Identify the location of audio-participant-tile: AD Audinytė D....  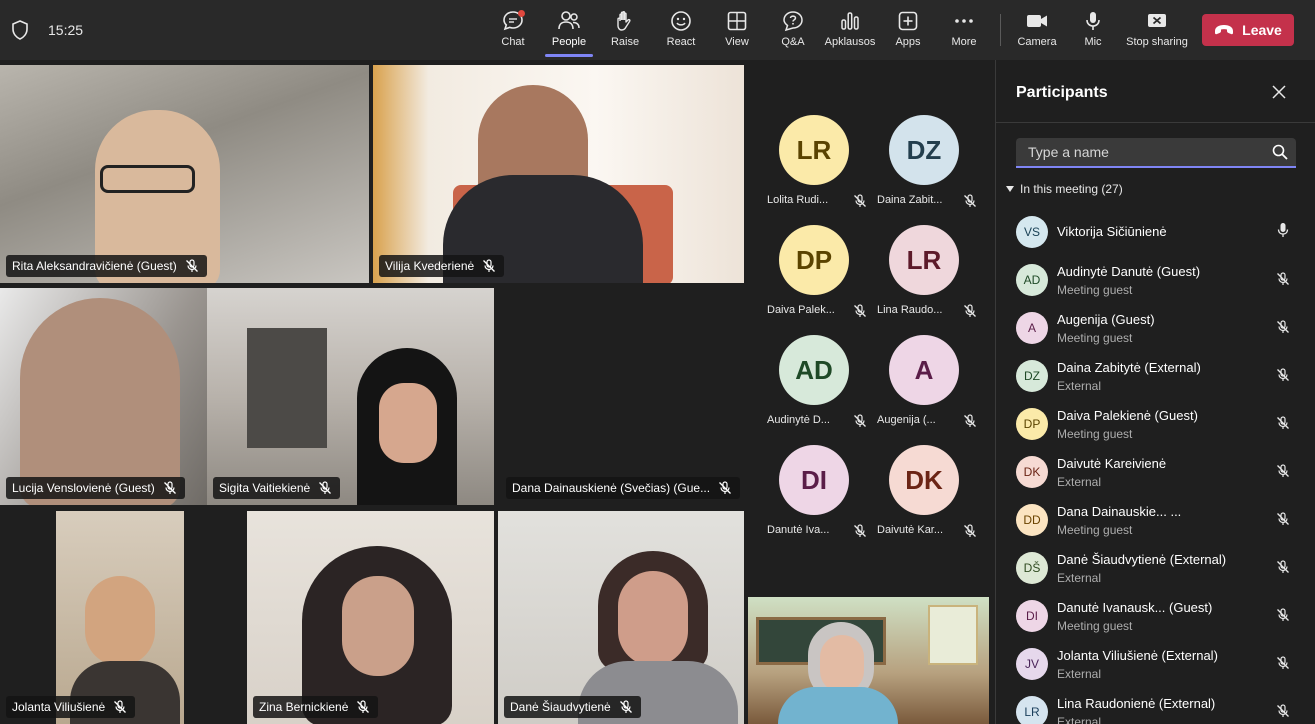
(822, 390).